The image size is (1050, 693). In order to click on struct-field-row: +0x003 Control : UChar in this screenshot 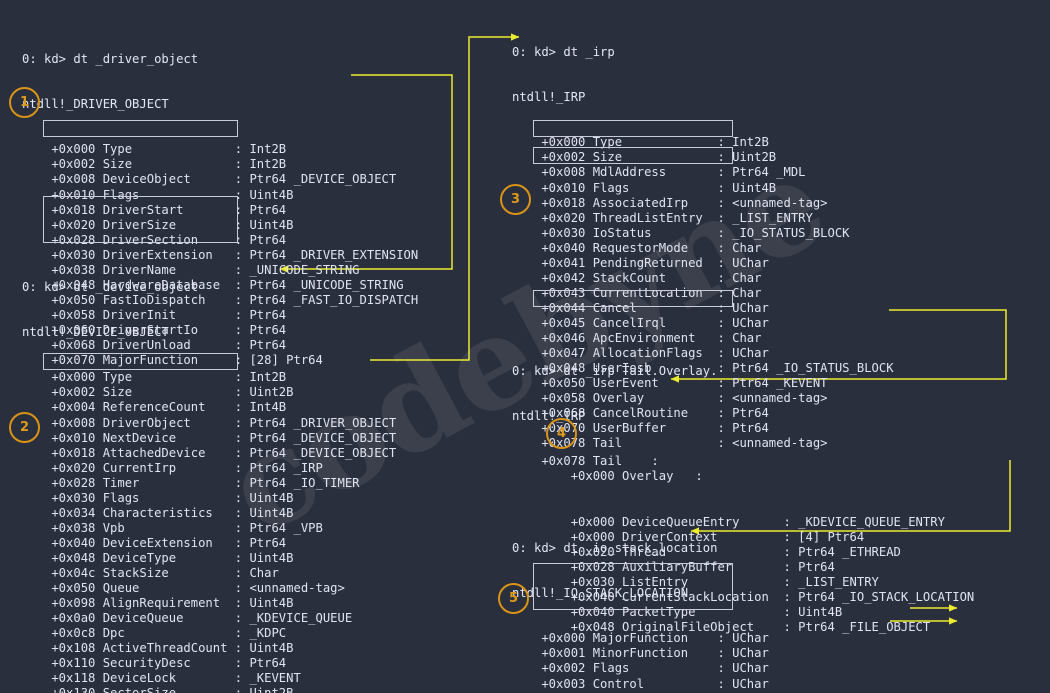, I will do `click(640, 683)`.